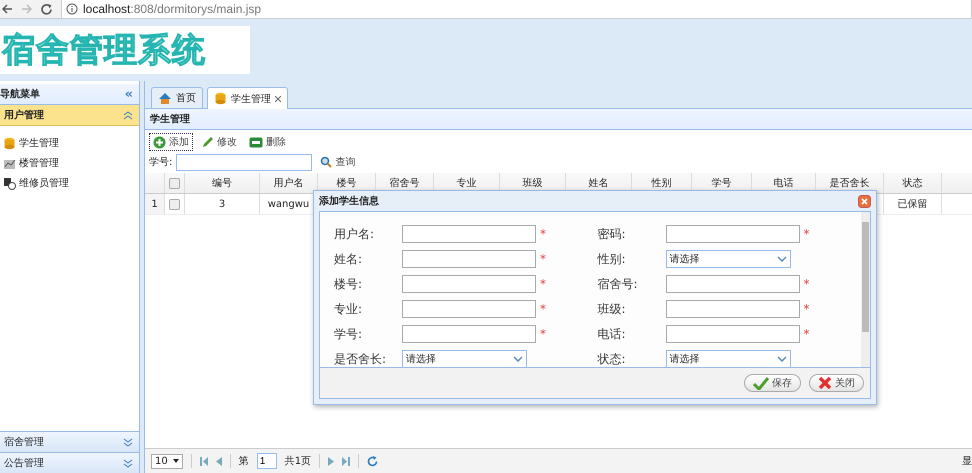 The width and height of the screenshot is (972, 473). I want to click on cross-icon, so click(825, 383).